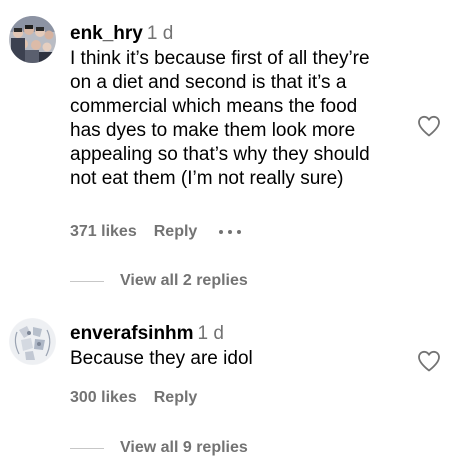  Describe the element at coordinates (184, 447) in the screenshot. I see `view-replies-label: View all 9 replies` at that location.